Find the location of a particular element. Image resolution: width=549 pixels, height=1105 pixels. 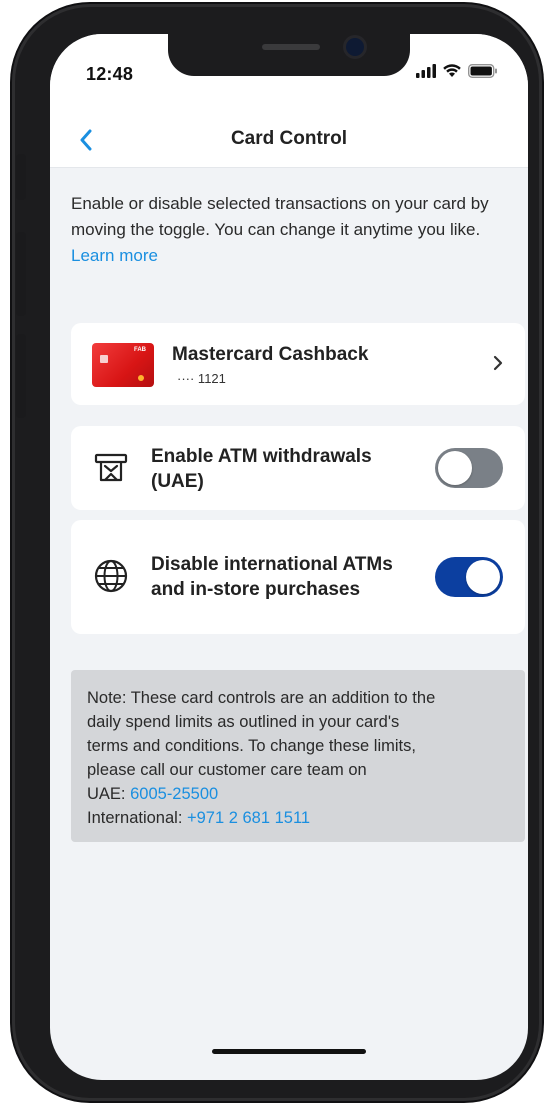

note-uae-line: UAE: 6005-25500 is located at coordinates (298, 794).